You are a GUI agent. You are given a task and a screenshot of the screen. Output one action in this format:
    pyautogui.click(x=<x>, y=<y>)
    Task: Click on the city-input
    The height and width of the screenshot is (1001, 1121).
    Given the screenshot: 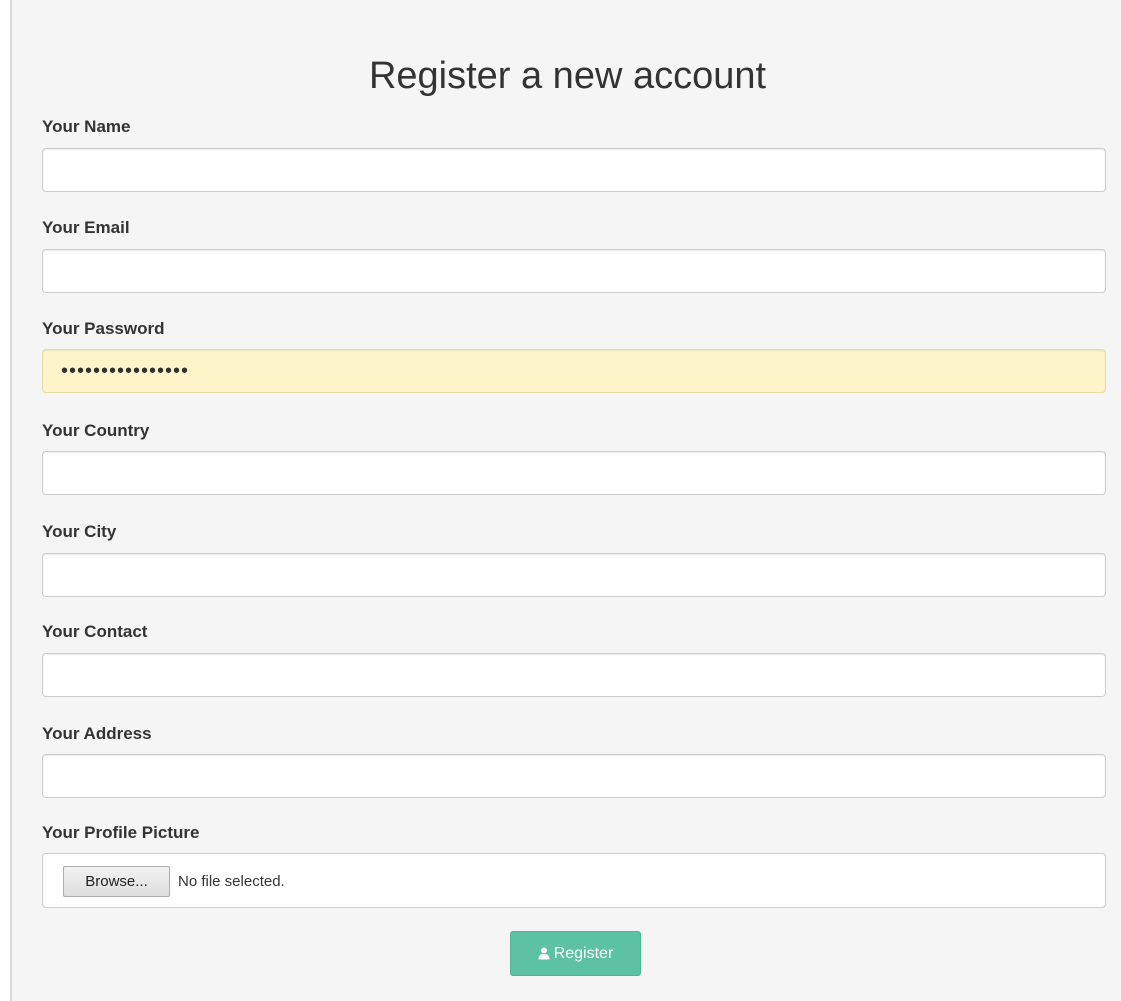 What is the action you would take?
    pyautogui.click(x=574, y=575)
    